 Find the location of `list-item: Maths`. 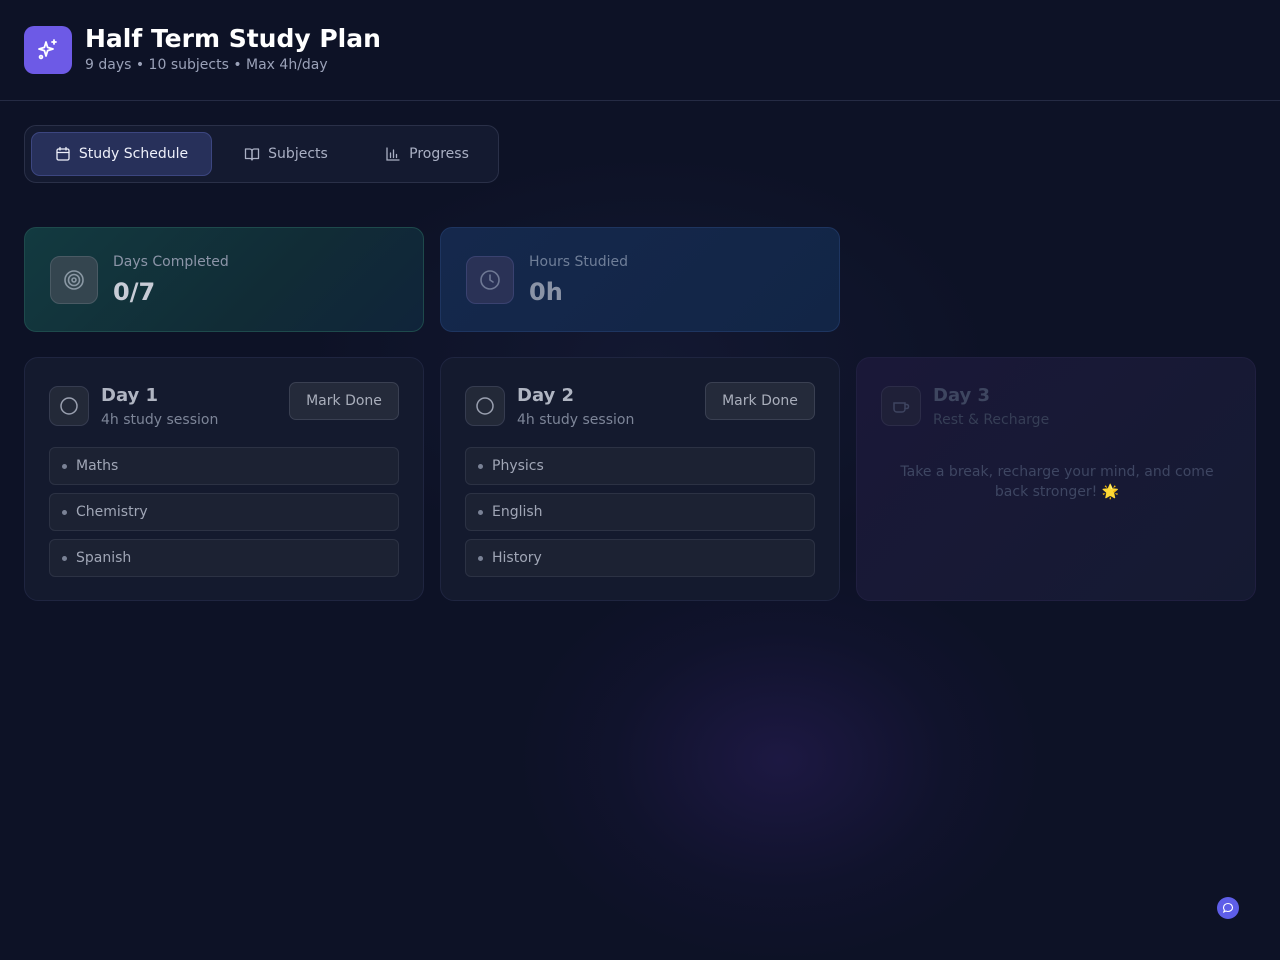

list-item: Maths is located at coordinates (224, 466).